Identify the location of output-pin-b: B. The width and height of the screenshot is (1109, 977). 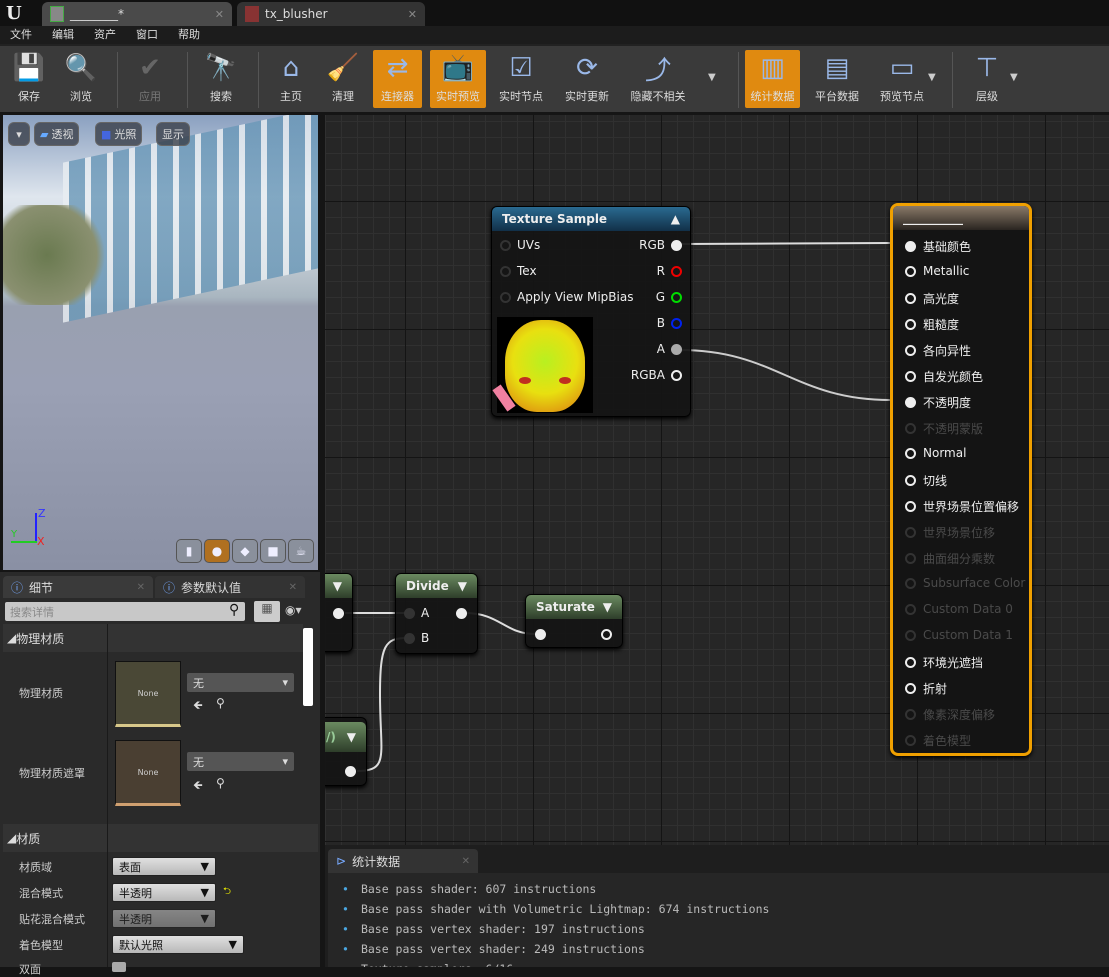
(669, 323).